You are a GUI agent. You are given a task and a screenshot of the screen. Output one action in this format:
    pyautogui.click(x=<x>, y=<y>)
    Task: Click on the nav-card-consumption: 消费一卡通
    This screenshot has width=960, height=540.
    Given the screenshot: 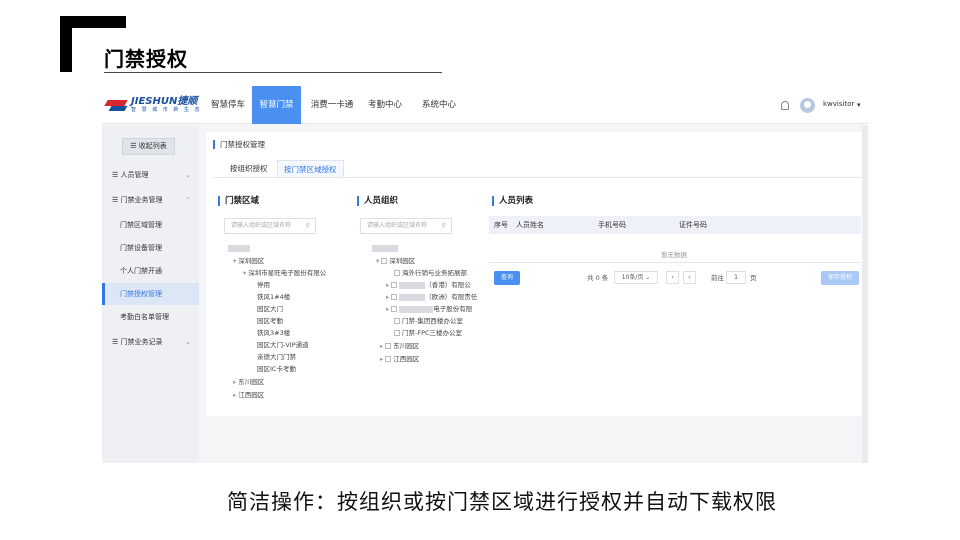 What is the action you would take?
    pyautogui.click(x=332, y=105)
    